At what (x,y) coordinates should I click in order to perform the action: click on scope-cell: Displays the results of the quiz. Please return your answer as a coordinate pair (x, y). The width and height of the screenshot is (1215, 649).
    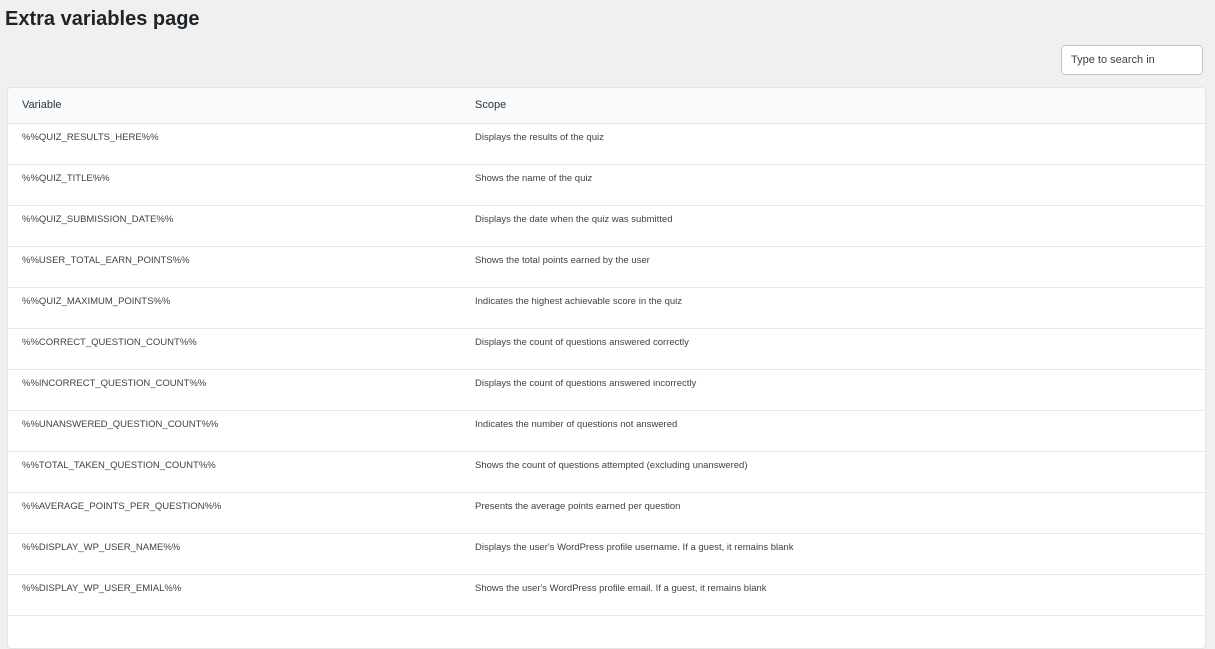
    Looking at the image, I should click on (539, 137).